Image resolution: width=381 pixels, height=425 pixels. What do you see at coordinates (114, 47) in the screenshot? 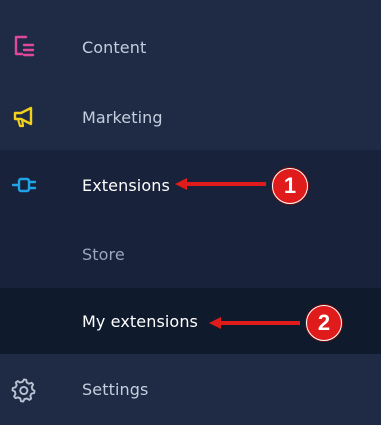
I see `menu-item-label: Content` at bounding box center [114, 47].